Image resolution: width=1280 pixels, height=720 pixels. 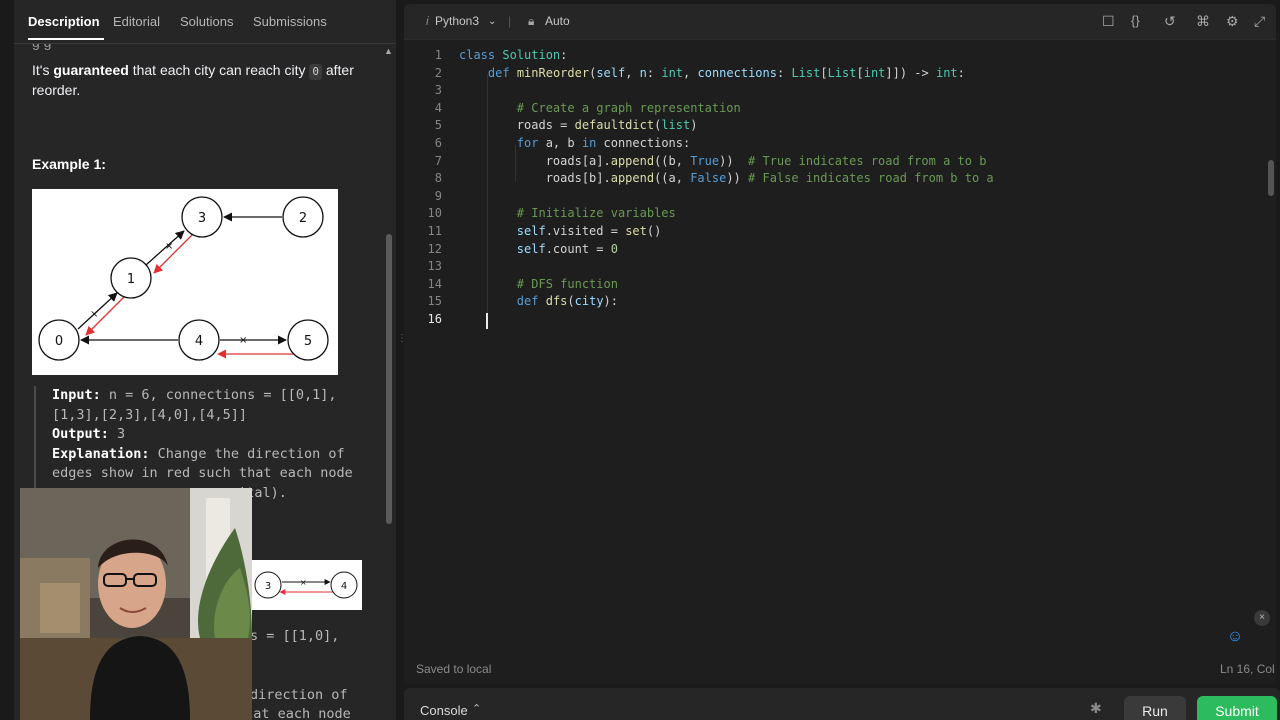 I want to click on code-line: # DFS function, so click(x=567, y=284).